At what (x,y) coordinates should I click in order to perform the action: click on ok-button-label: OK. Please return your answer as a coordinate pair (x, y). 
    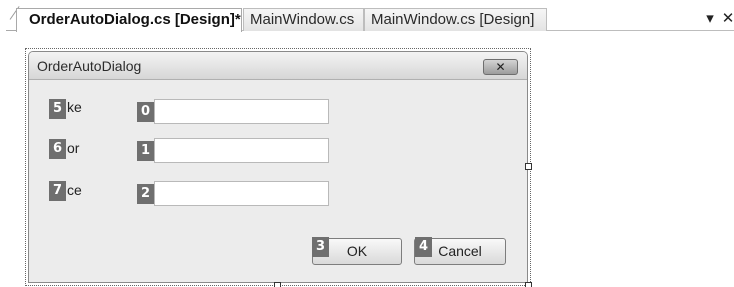
    Looking at the image, I should click on (357, 251).